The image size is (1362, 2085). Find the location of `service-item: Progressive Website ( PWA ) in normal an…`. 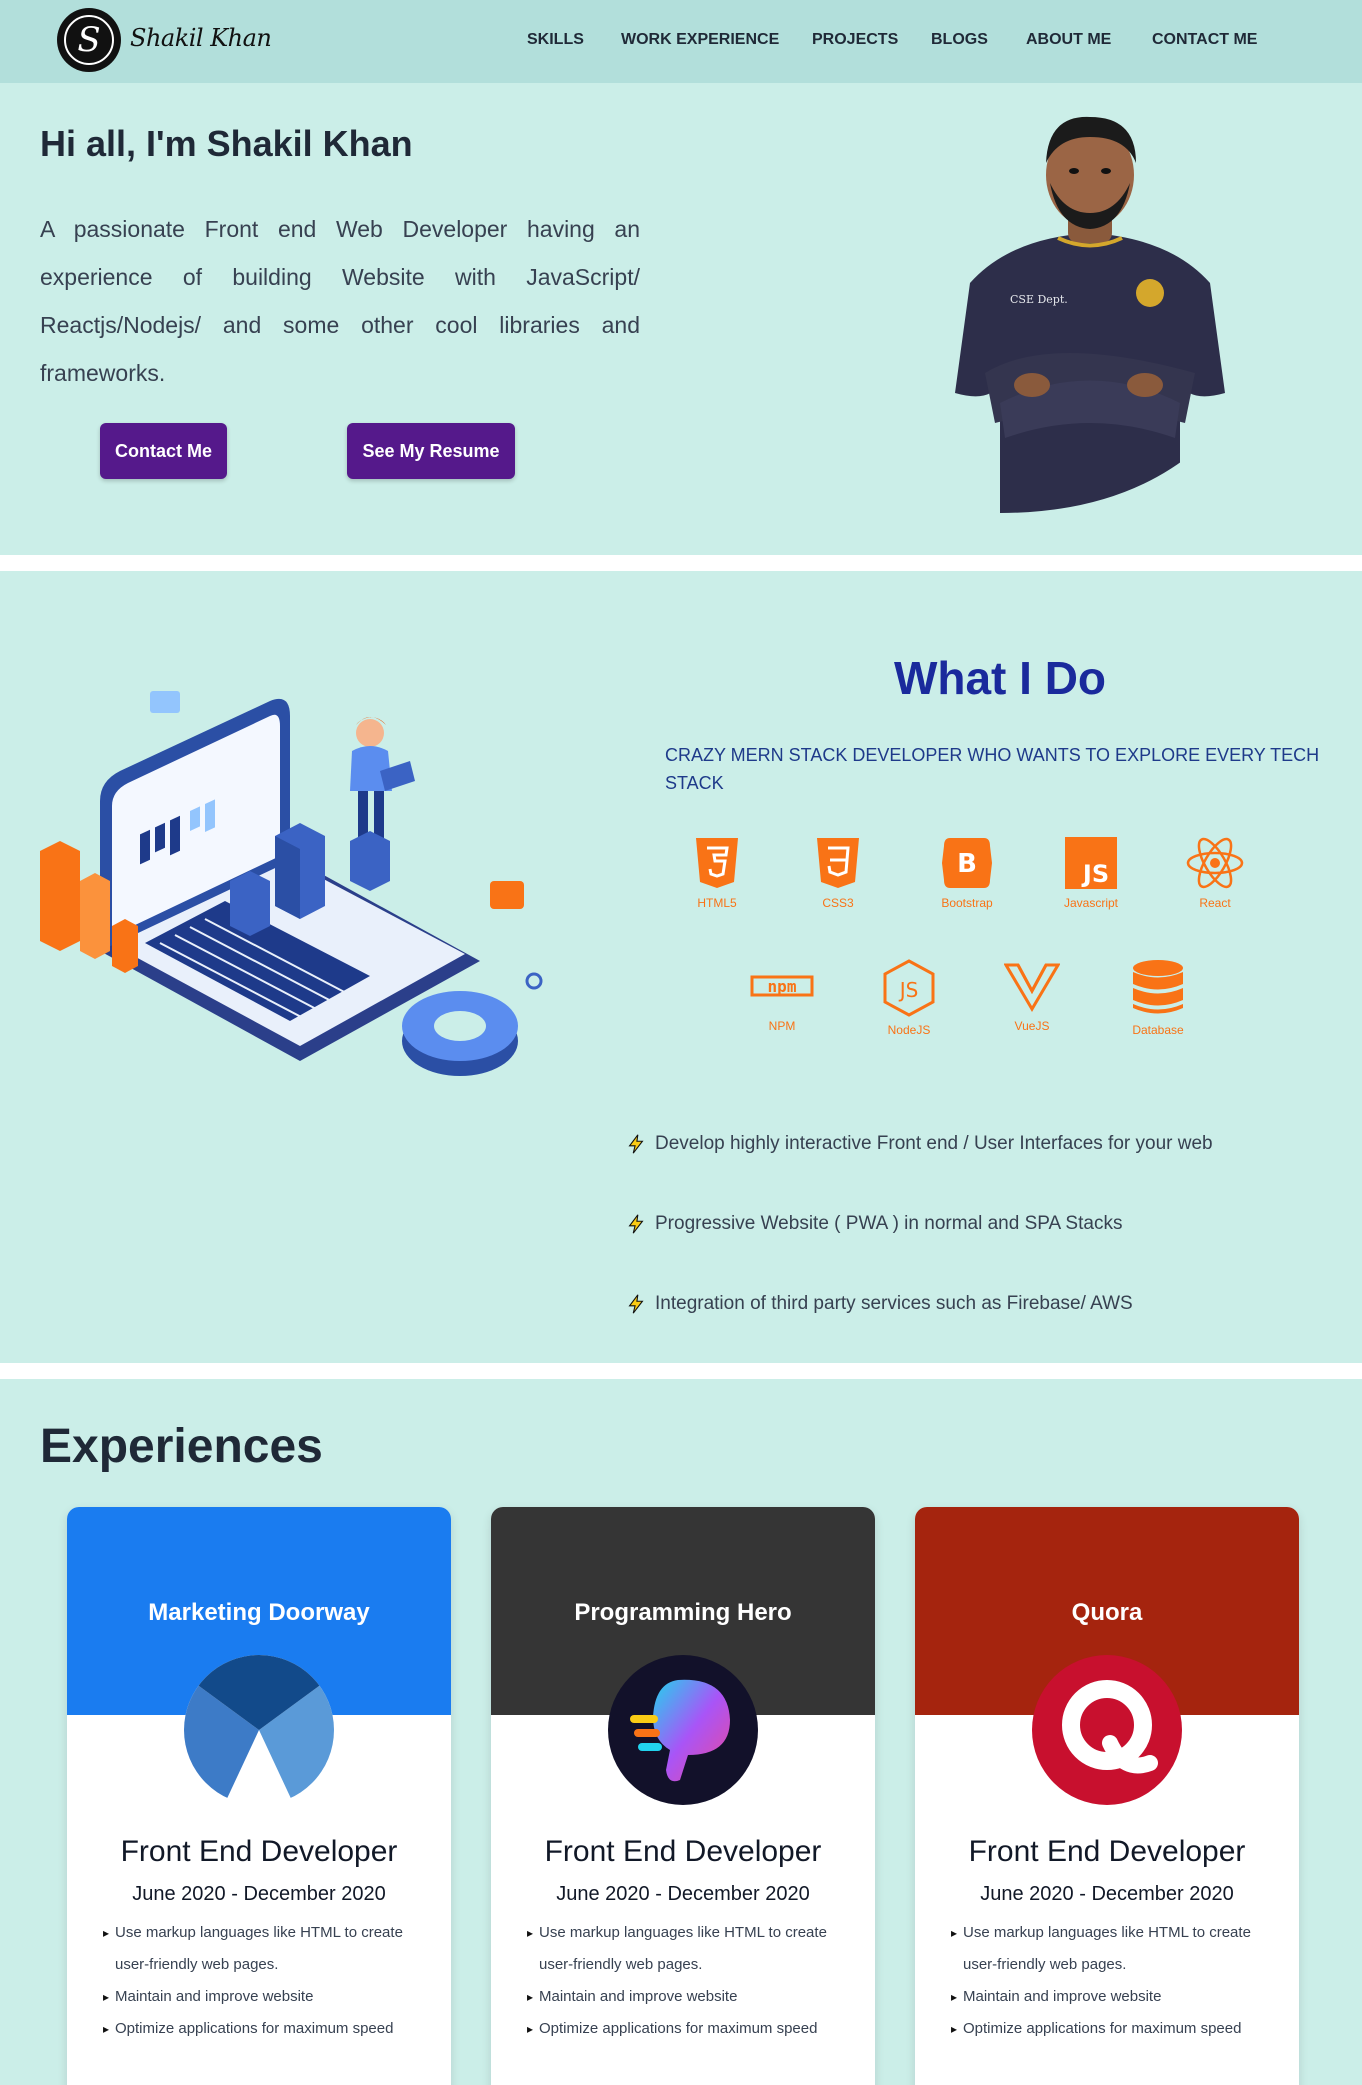

service-item: Progressive Website ( PWA ) in normal an… is located at coordinates (873, 1224).